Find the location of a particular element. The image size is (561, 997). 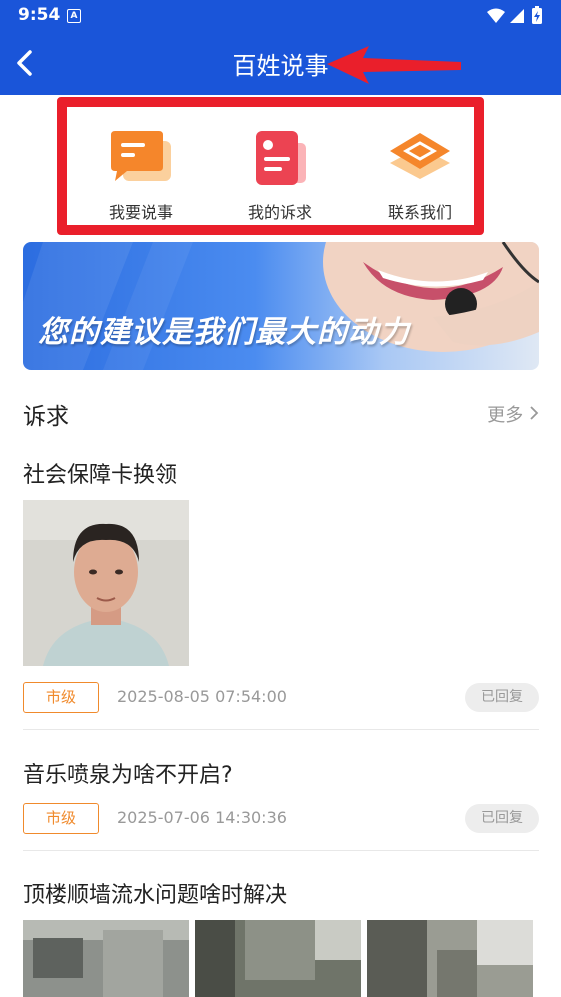

annotation-arrow is located at coordinates (394, 65).